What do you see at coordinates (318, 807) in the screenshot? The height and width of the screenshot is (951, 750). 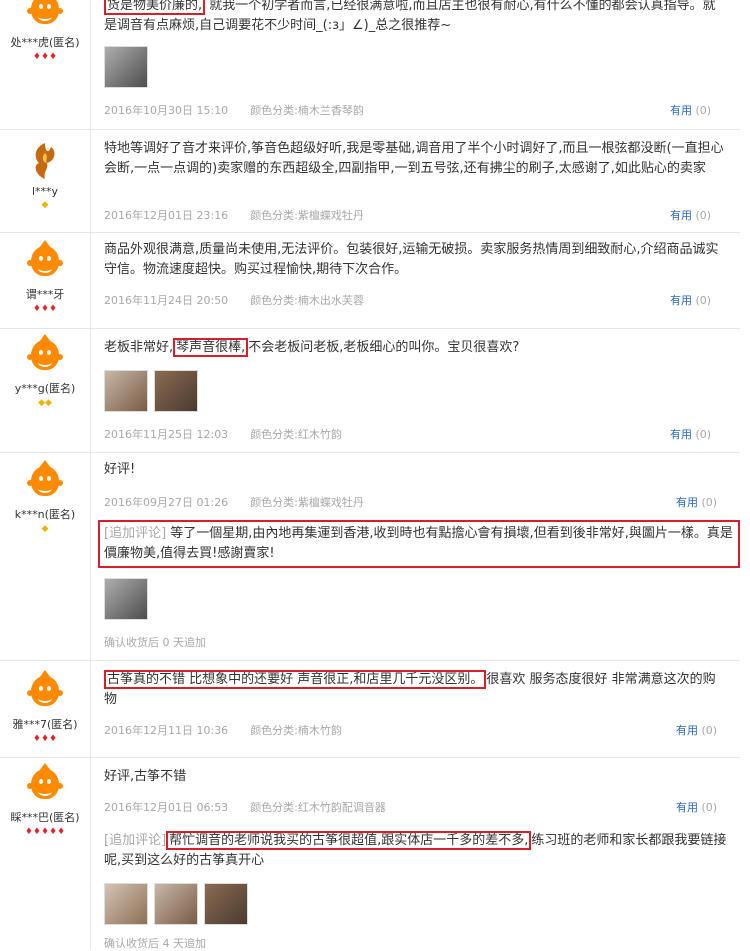 I see `review-sku: 颜色分类:红木竹韵配调音器` at bounding box center [318, 807].